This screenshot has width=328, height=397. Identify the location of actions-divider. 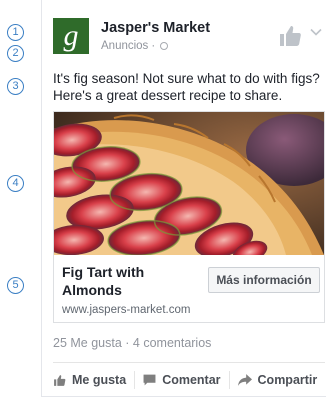
(189, 362).